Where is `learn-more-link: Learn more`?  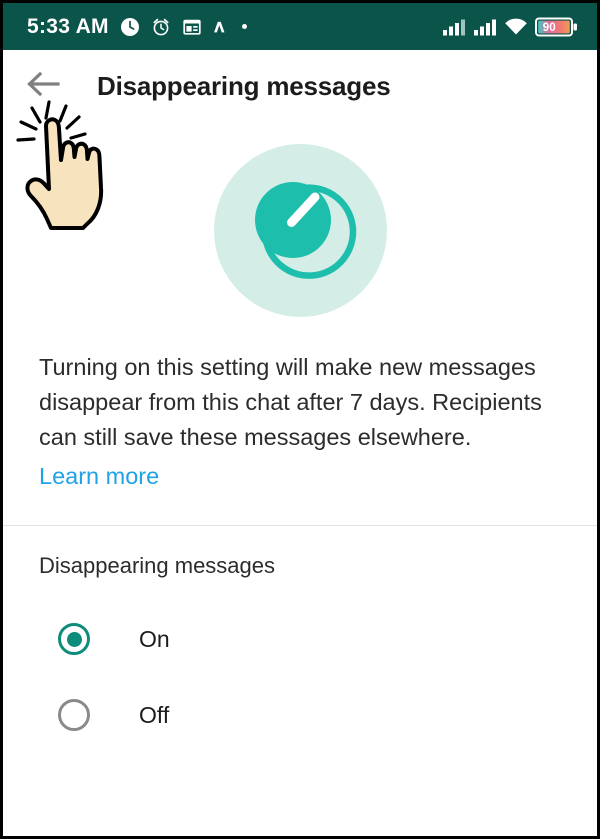 learn-more-link: Learn more is located at coordinates (99, 476).